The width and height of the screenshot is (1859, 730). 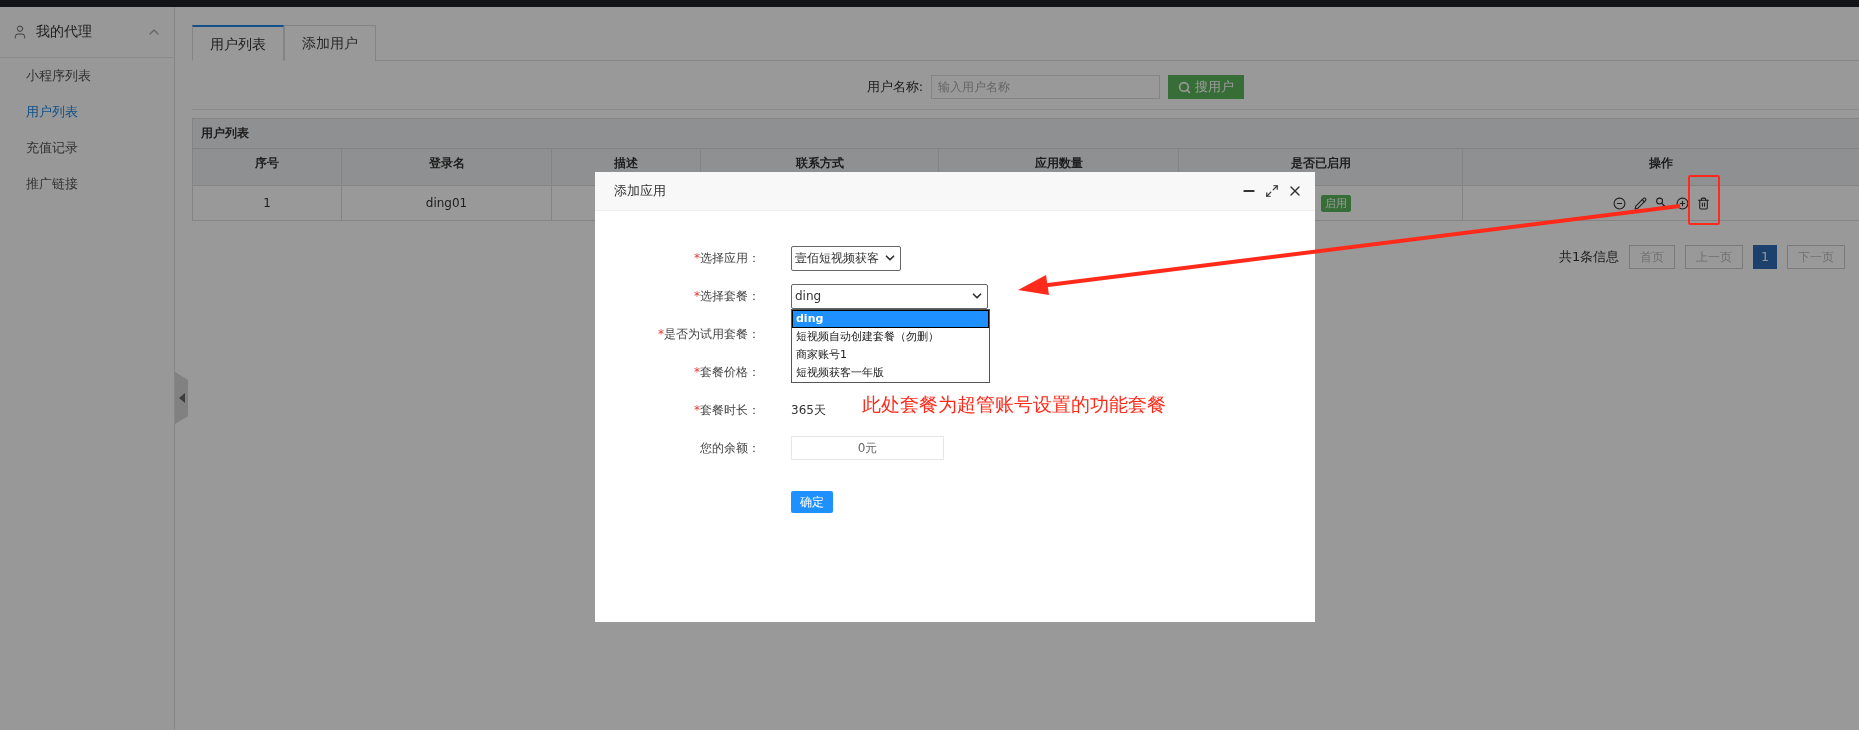 What do you see at coordinates (730, 447) in the screenshot?
I see `field-label: 您的余额：` at bounding box center [730, 447].